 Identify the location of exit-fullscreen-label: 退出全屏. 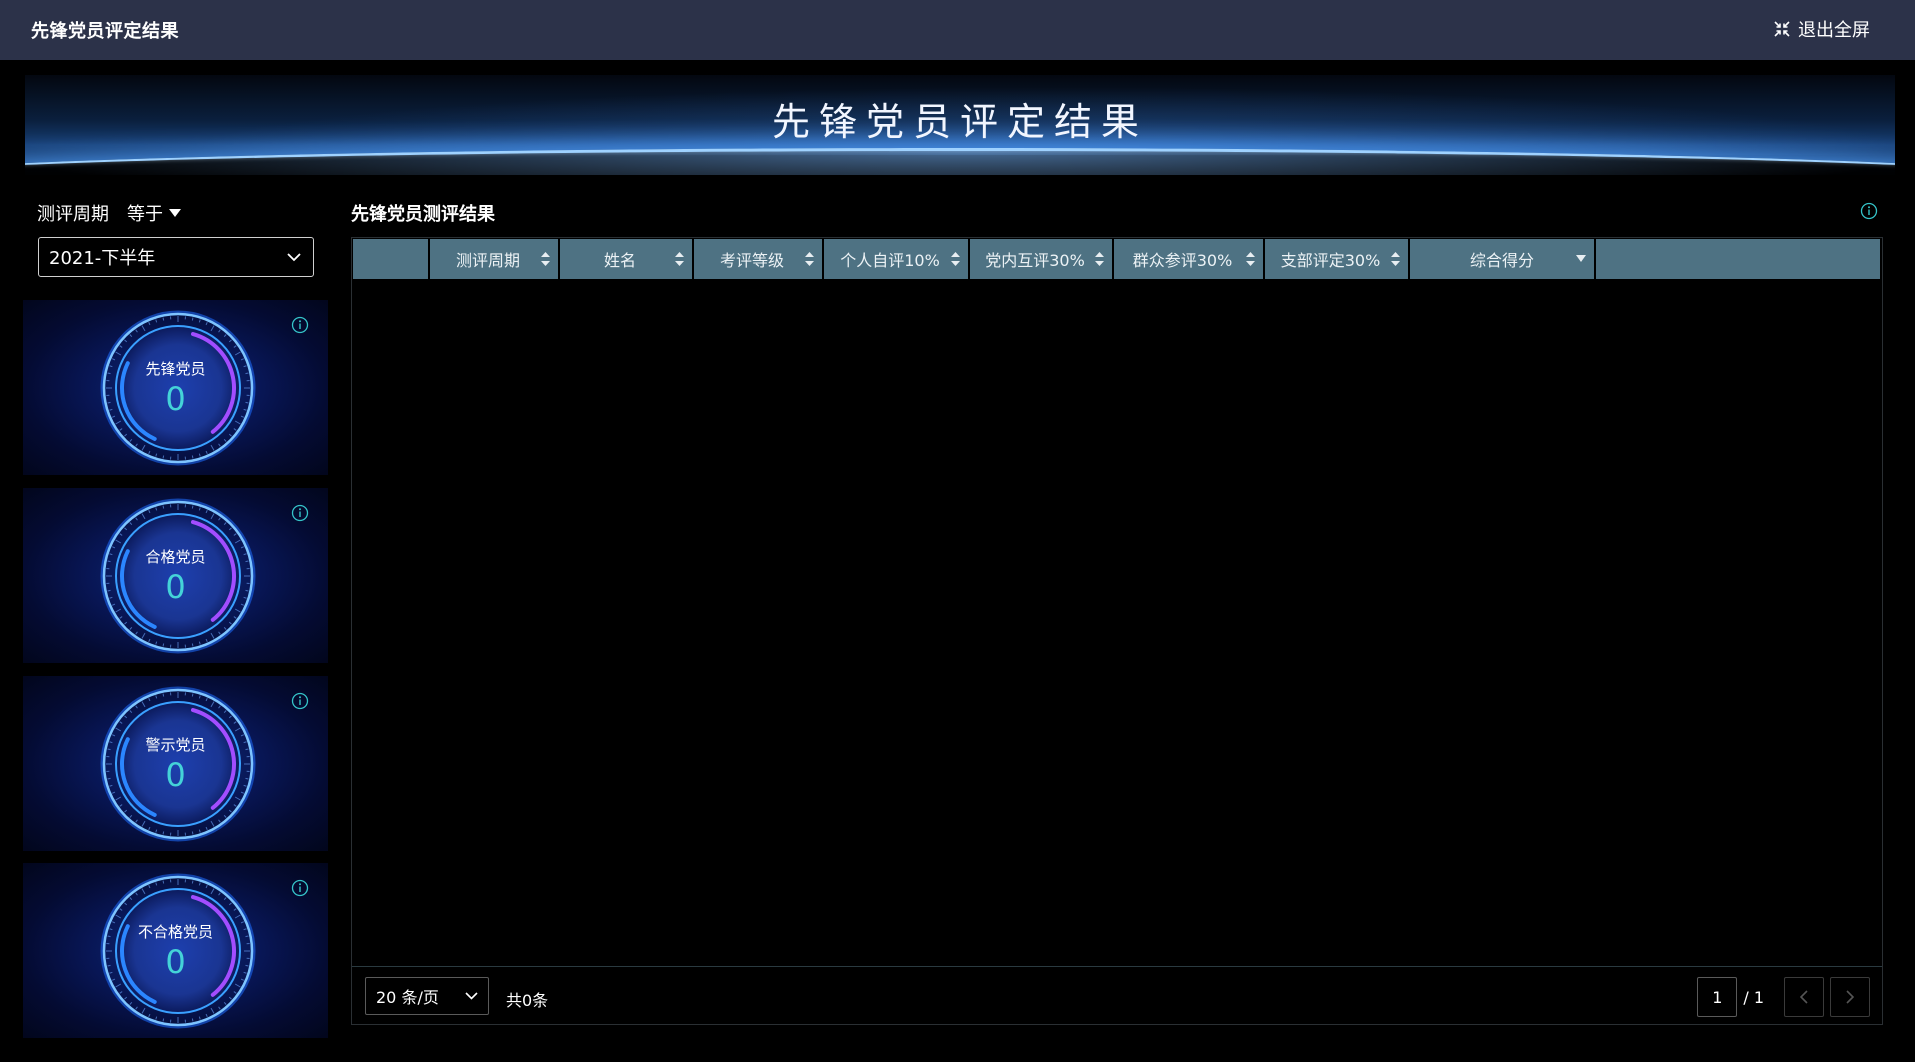
(1834, 30).